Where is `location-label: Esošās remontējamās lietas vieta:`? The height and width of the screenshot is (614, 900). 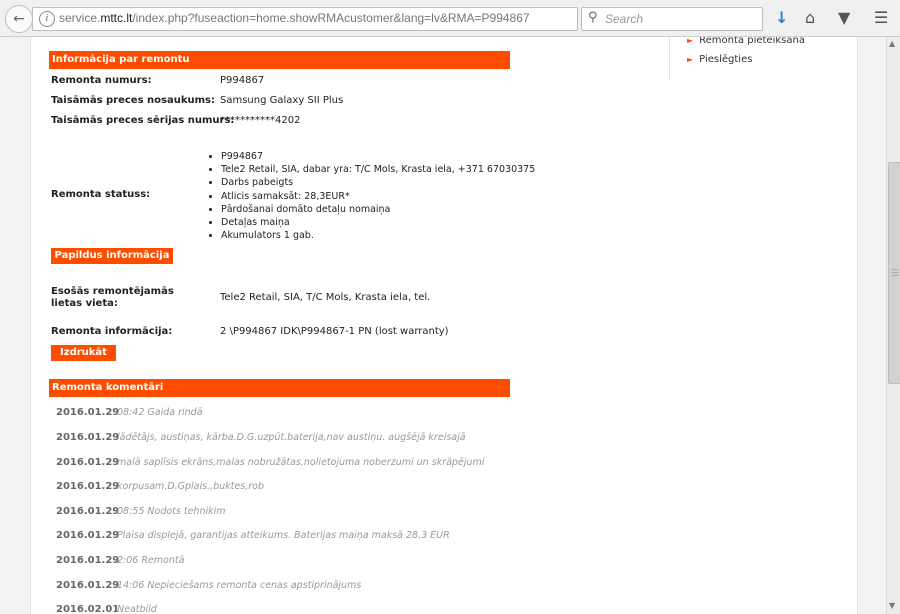
location-label: Esošās remontējamās lietas vieta: is located at coordinates (112, 297).